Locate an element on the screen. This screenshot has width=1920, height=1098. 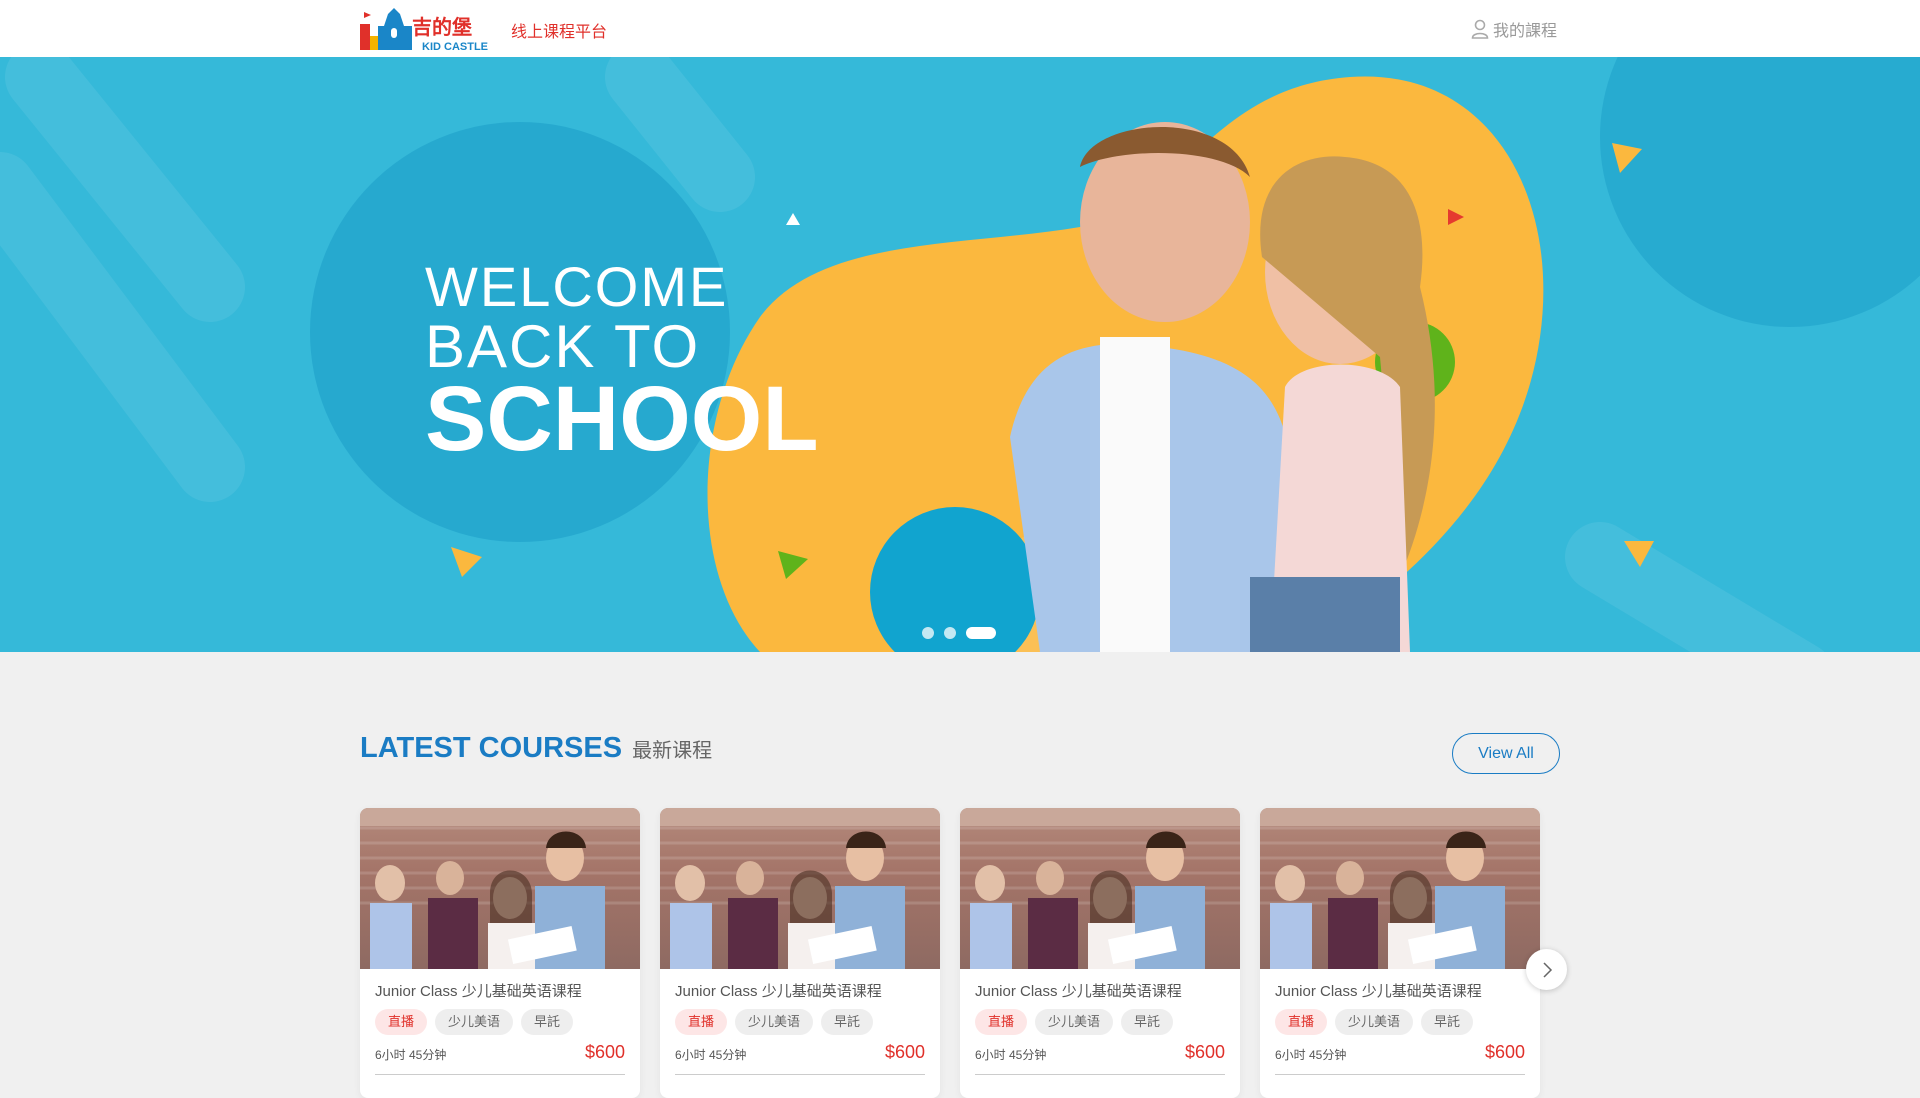
svg-text: 吉的堡 is located at coordinates (442, 27).